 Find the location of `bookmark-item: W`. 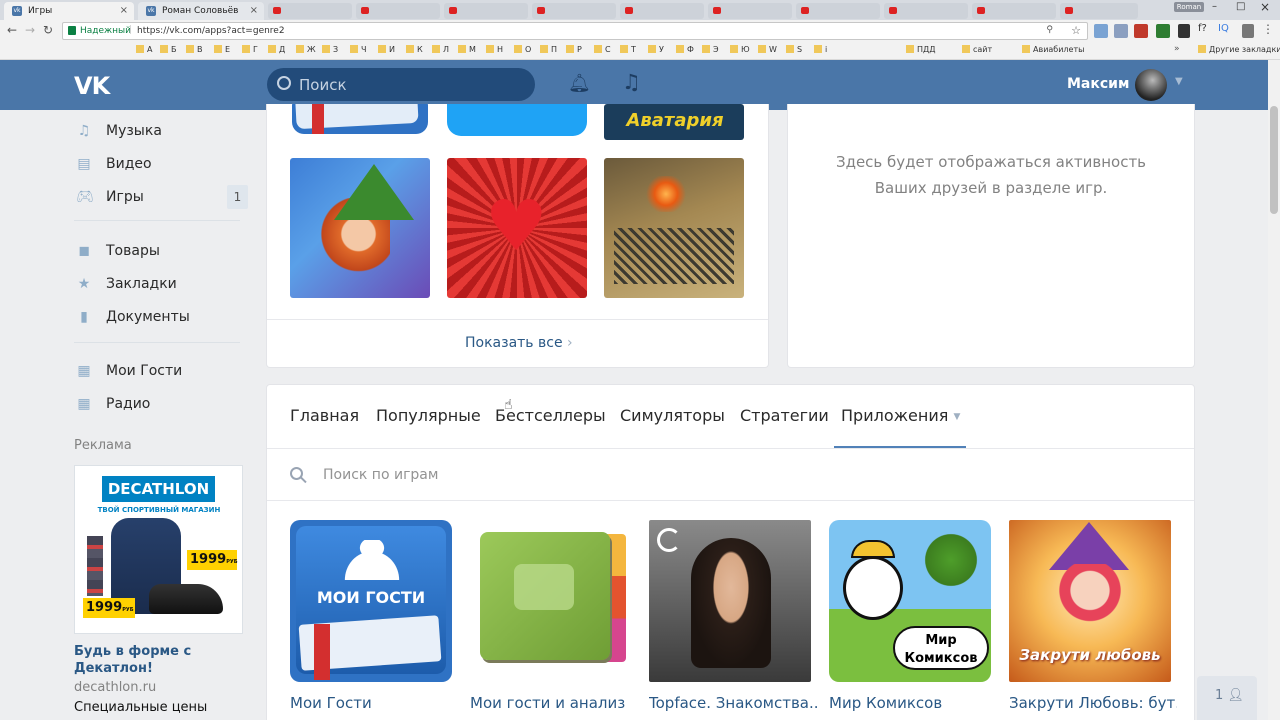

bookmark-item: W is located at coordinates (767, 49).